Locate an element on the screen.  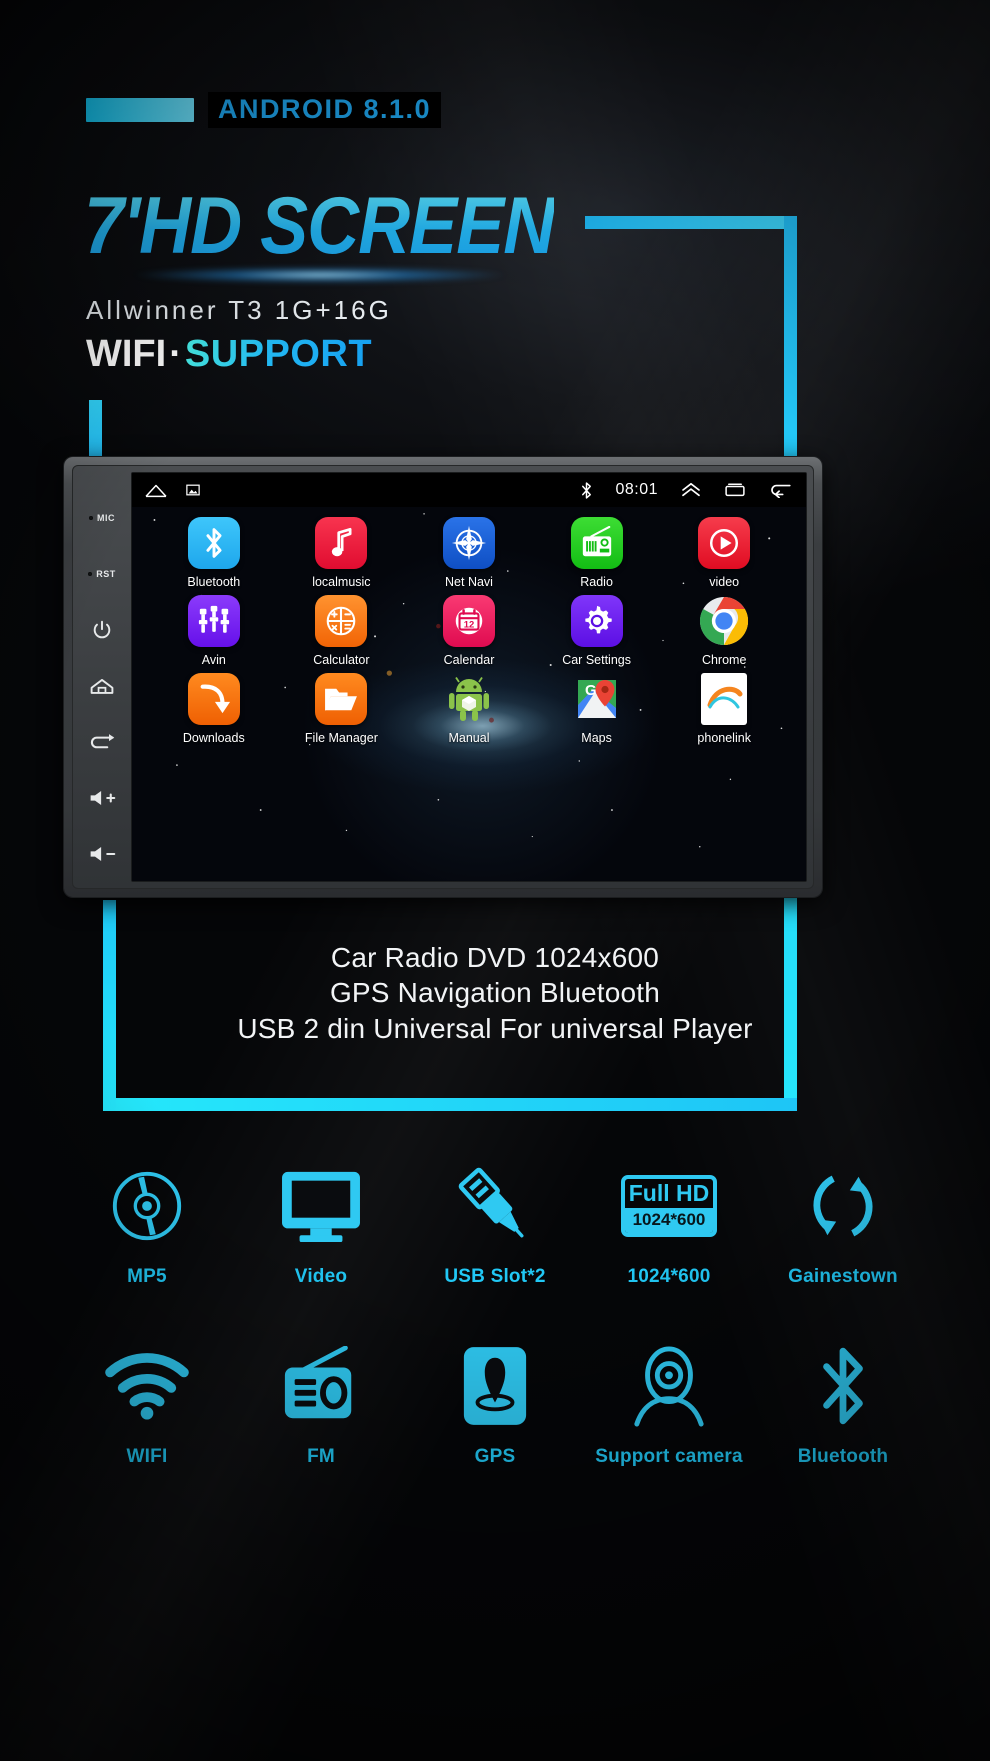
feature-label: FM is located at coordinates (321, 1456).